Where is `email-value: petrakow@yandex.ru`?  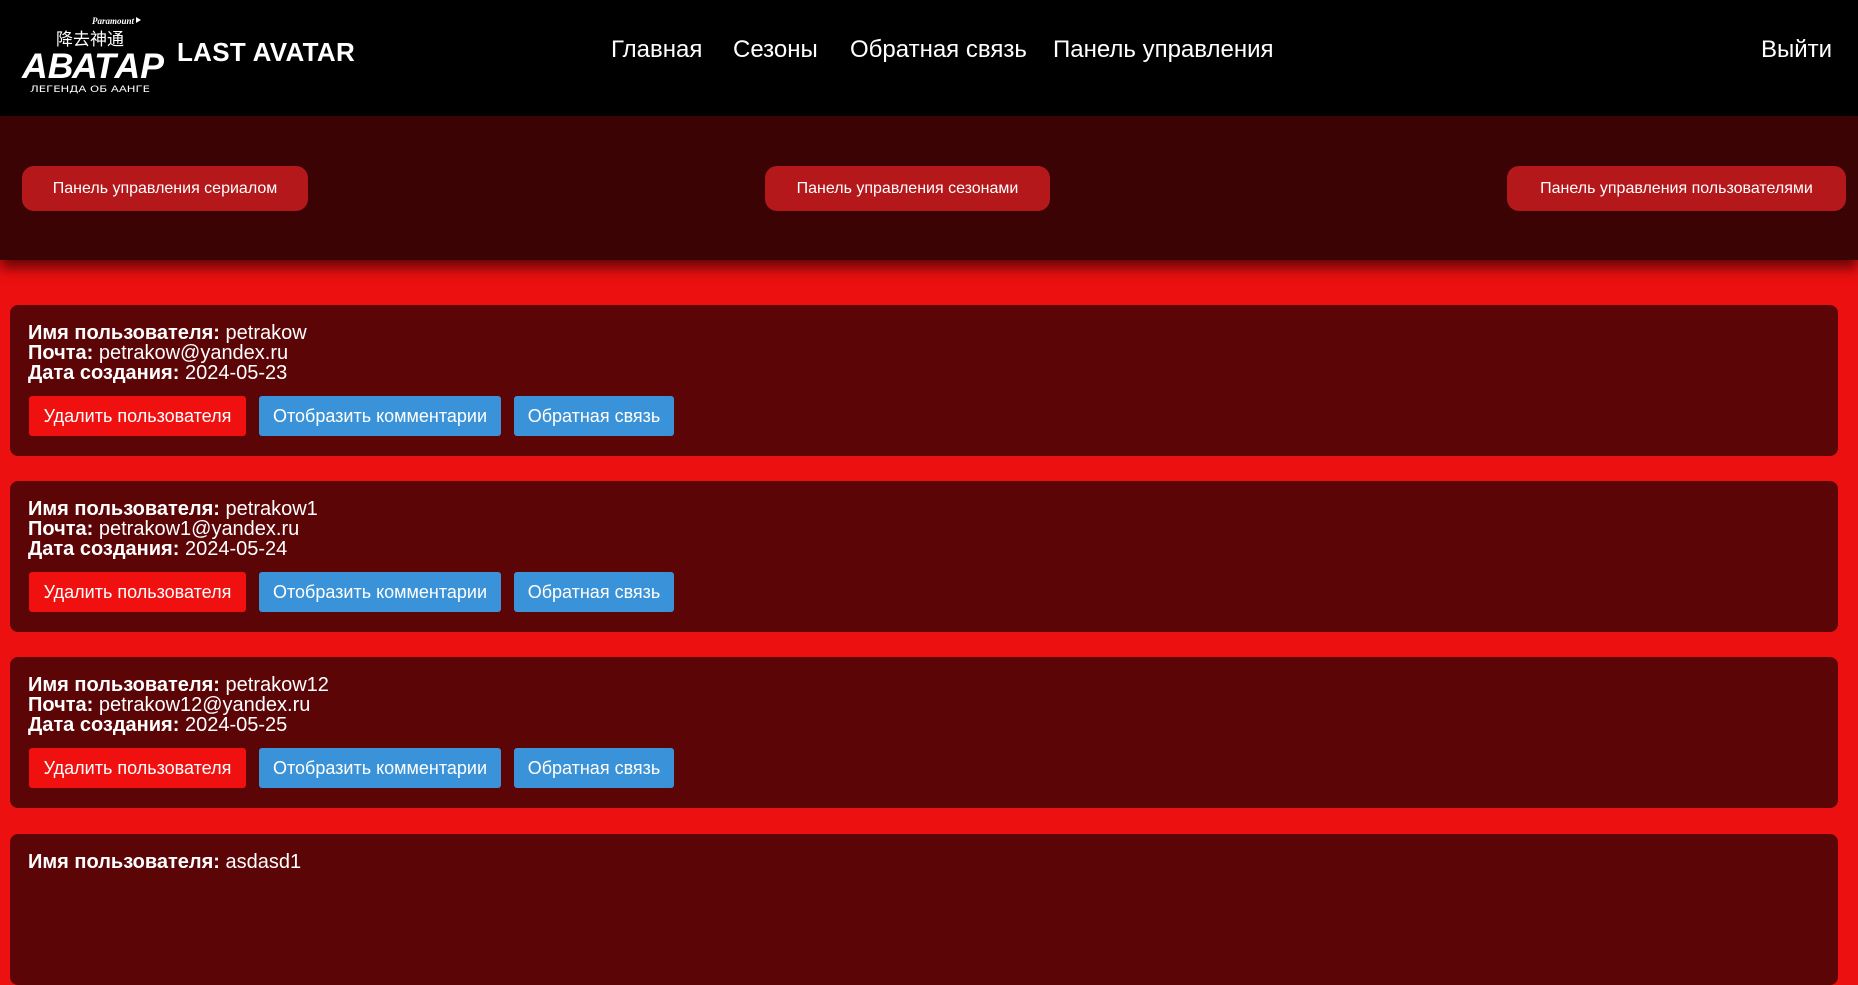 email-value: petrakow@yandex.ru is located at coordinates (193, 353).